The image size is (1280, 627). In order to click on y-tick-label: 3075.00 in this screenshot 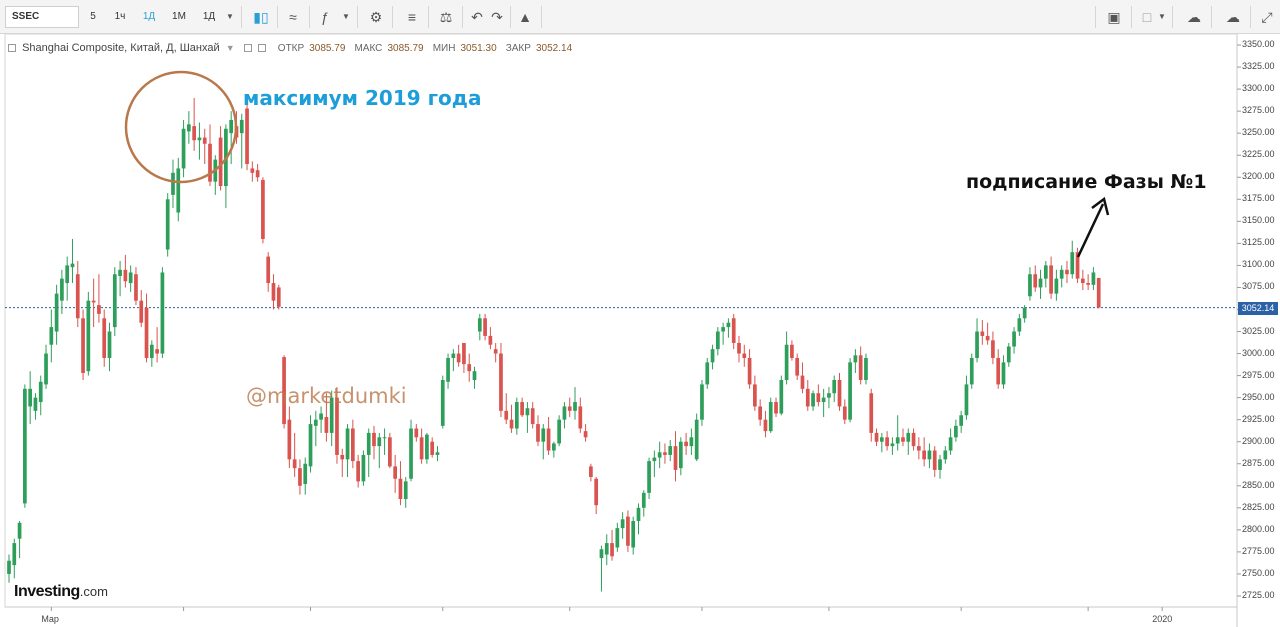, I will do `click(1258, 286)`.